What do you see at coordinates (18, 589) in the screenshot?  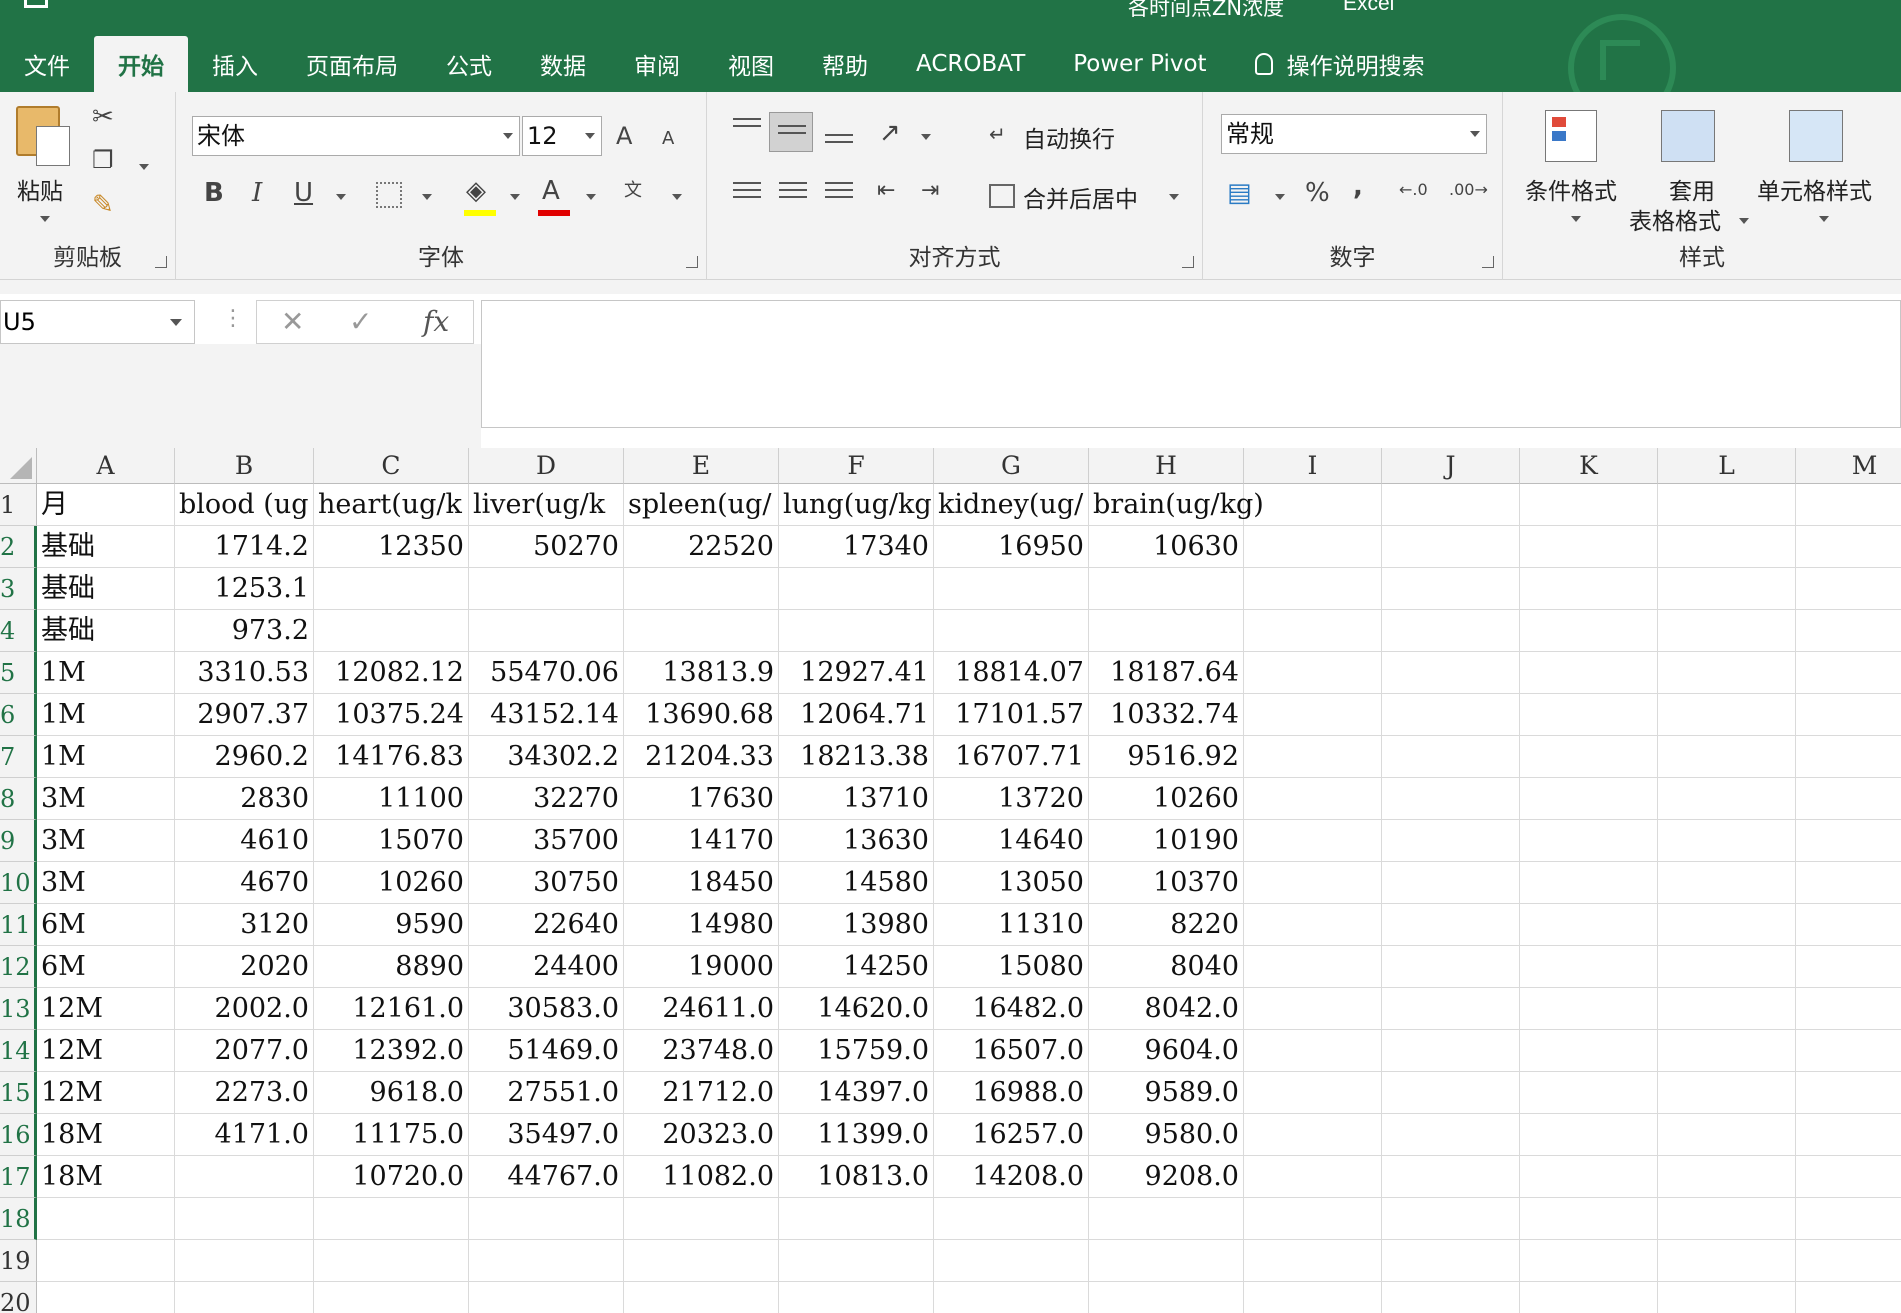 I see `row-header: 3` at bounding box center [18, 589].